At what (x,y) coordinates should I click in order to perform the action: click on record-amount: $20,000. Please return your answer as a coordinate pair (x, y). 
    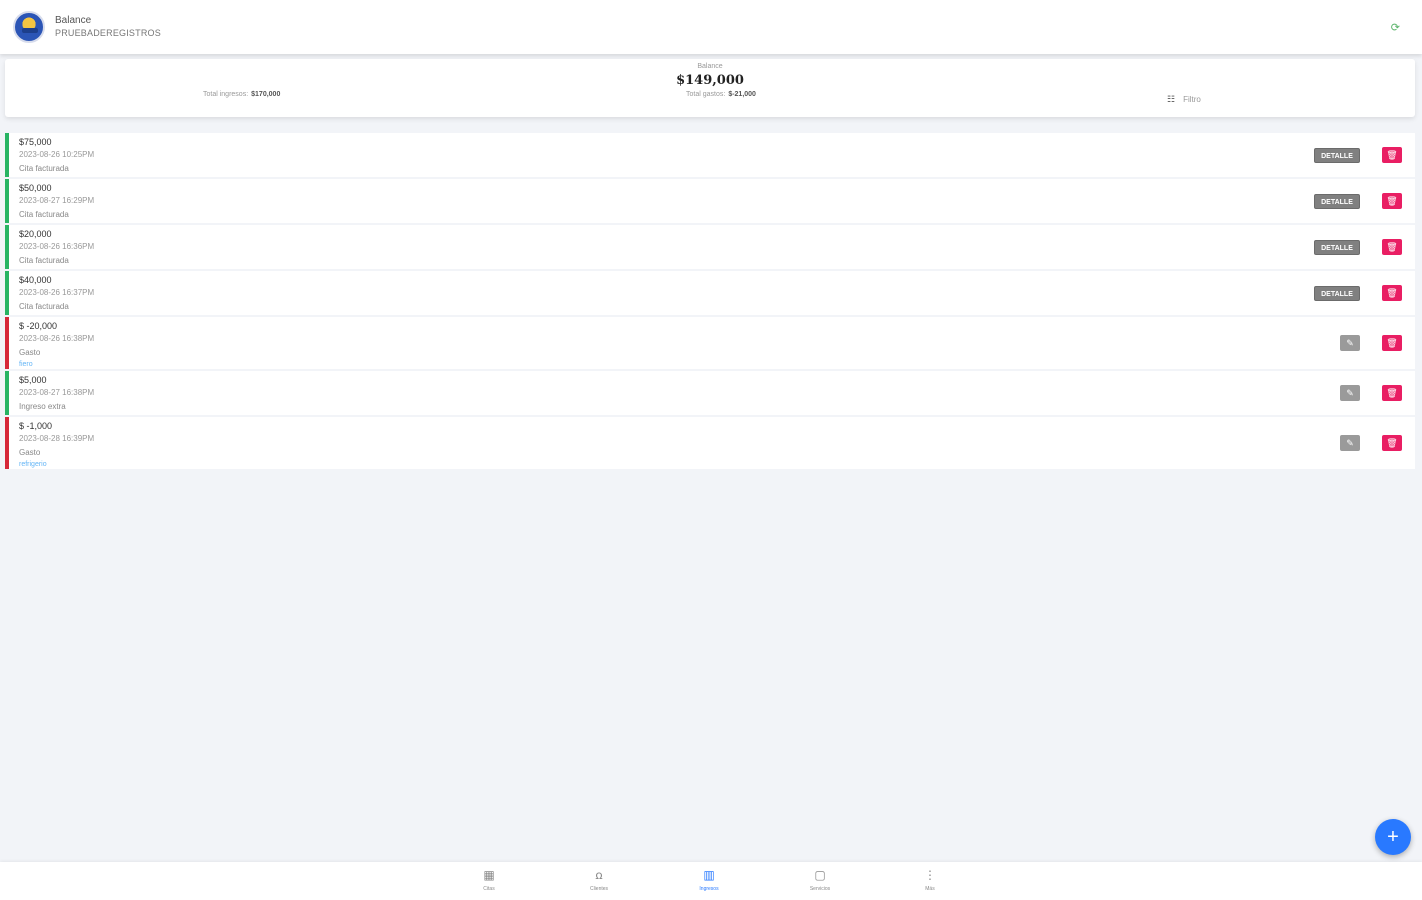
    Looking at the image, I should click on (35, 234).